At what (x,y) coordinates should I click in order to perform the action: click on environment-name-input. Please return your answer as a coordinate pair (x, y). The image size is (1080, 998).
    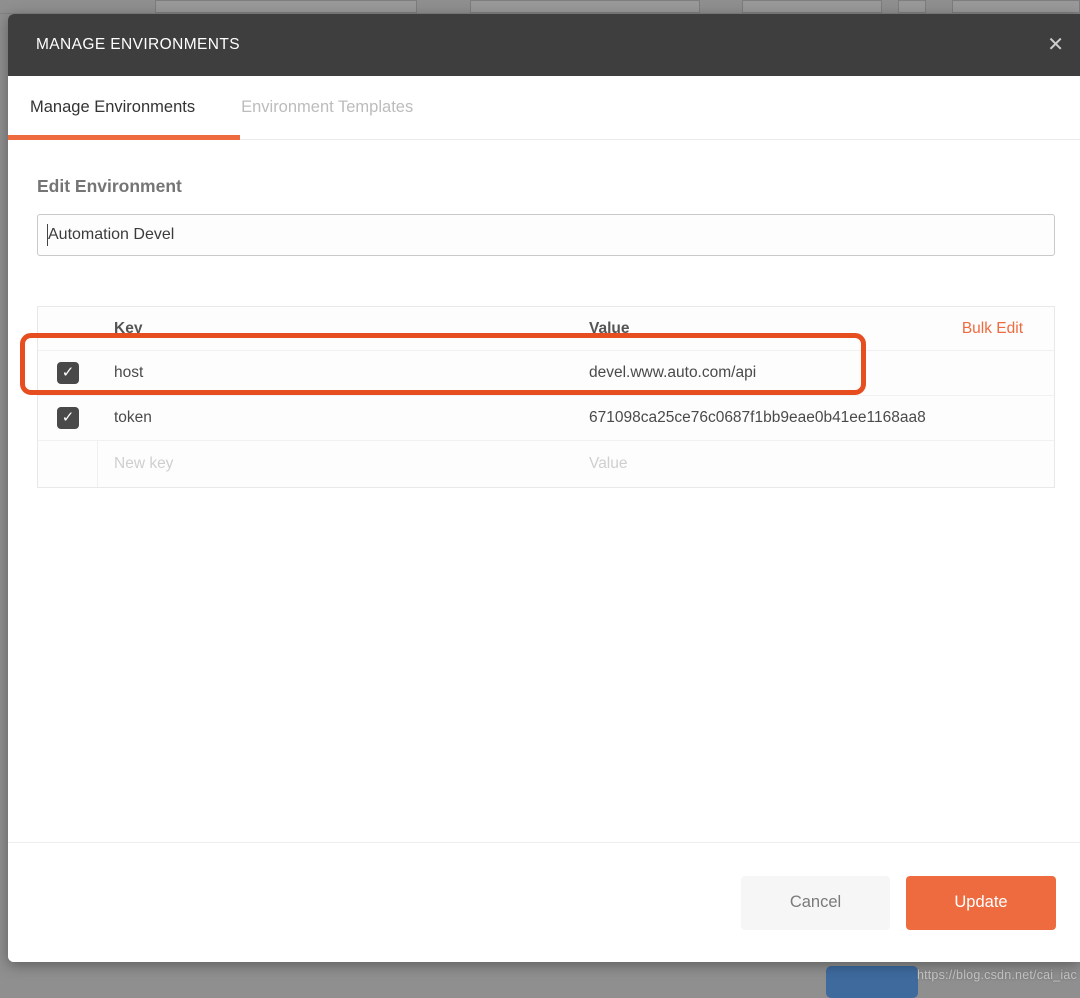
    Looking at the image, I should click on (546, 235).